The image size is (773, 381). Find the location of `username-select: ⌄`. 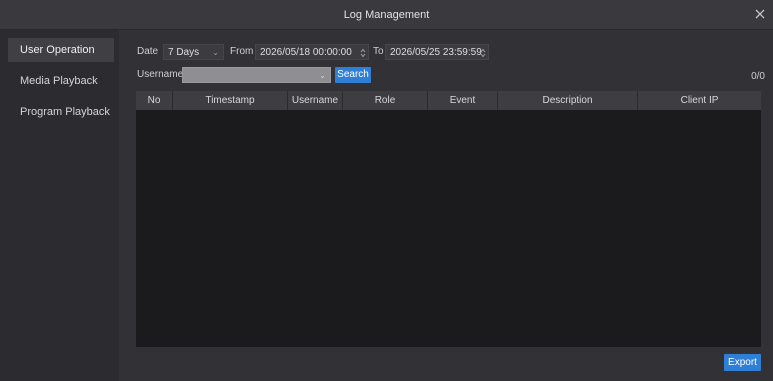

username-select: ⌄ is located at coordinates (256, 75).